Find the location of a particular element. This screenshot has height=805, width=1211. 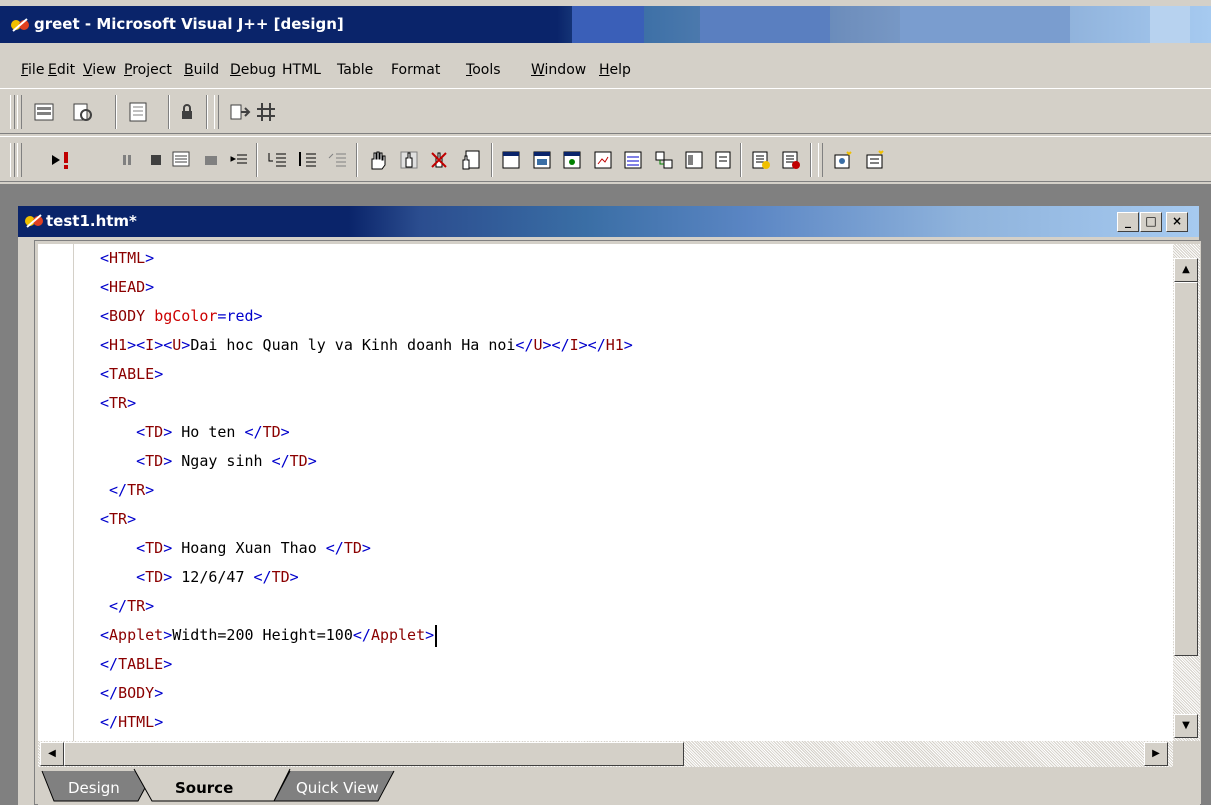

code-line: <TD> Hoang Xuan Thao </TD> is located at coordinates (366, 548).